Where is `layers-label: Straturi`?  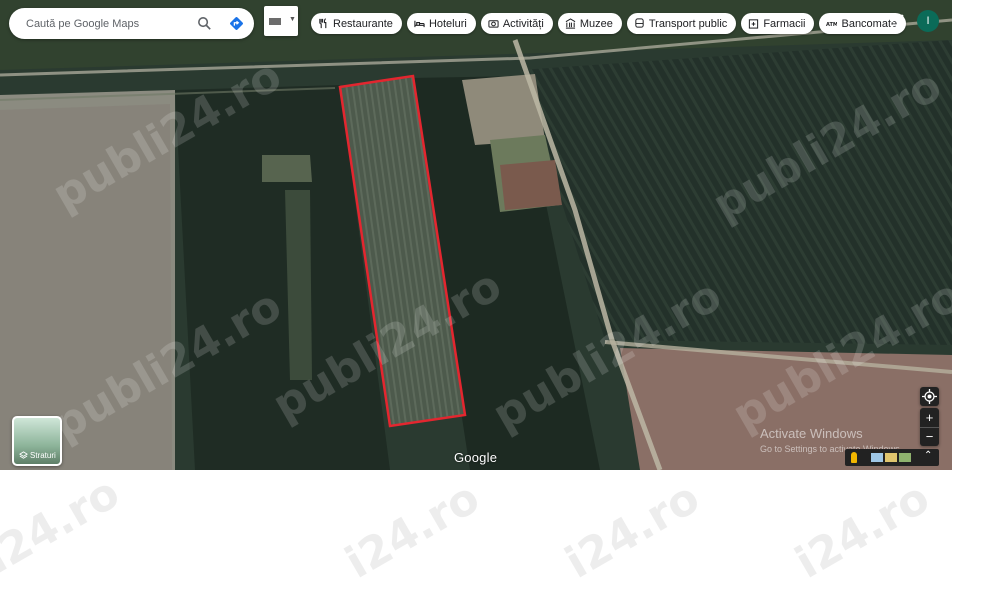
layers-label: Straturi is located at coordinates (43, 455).